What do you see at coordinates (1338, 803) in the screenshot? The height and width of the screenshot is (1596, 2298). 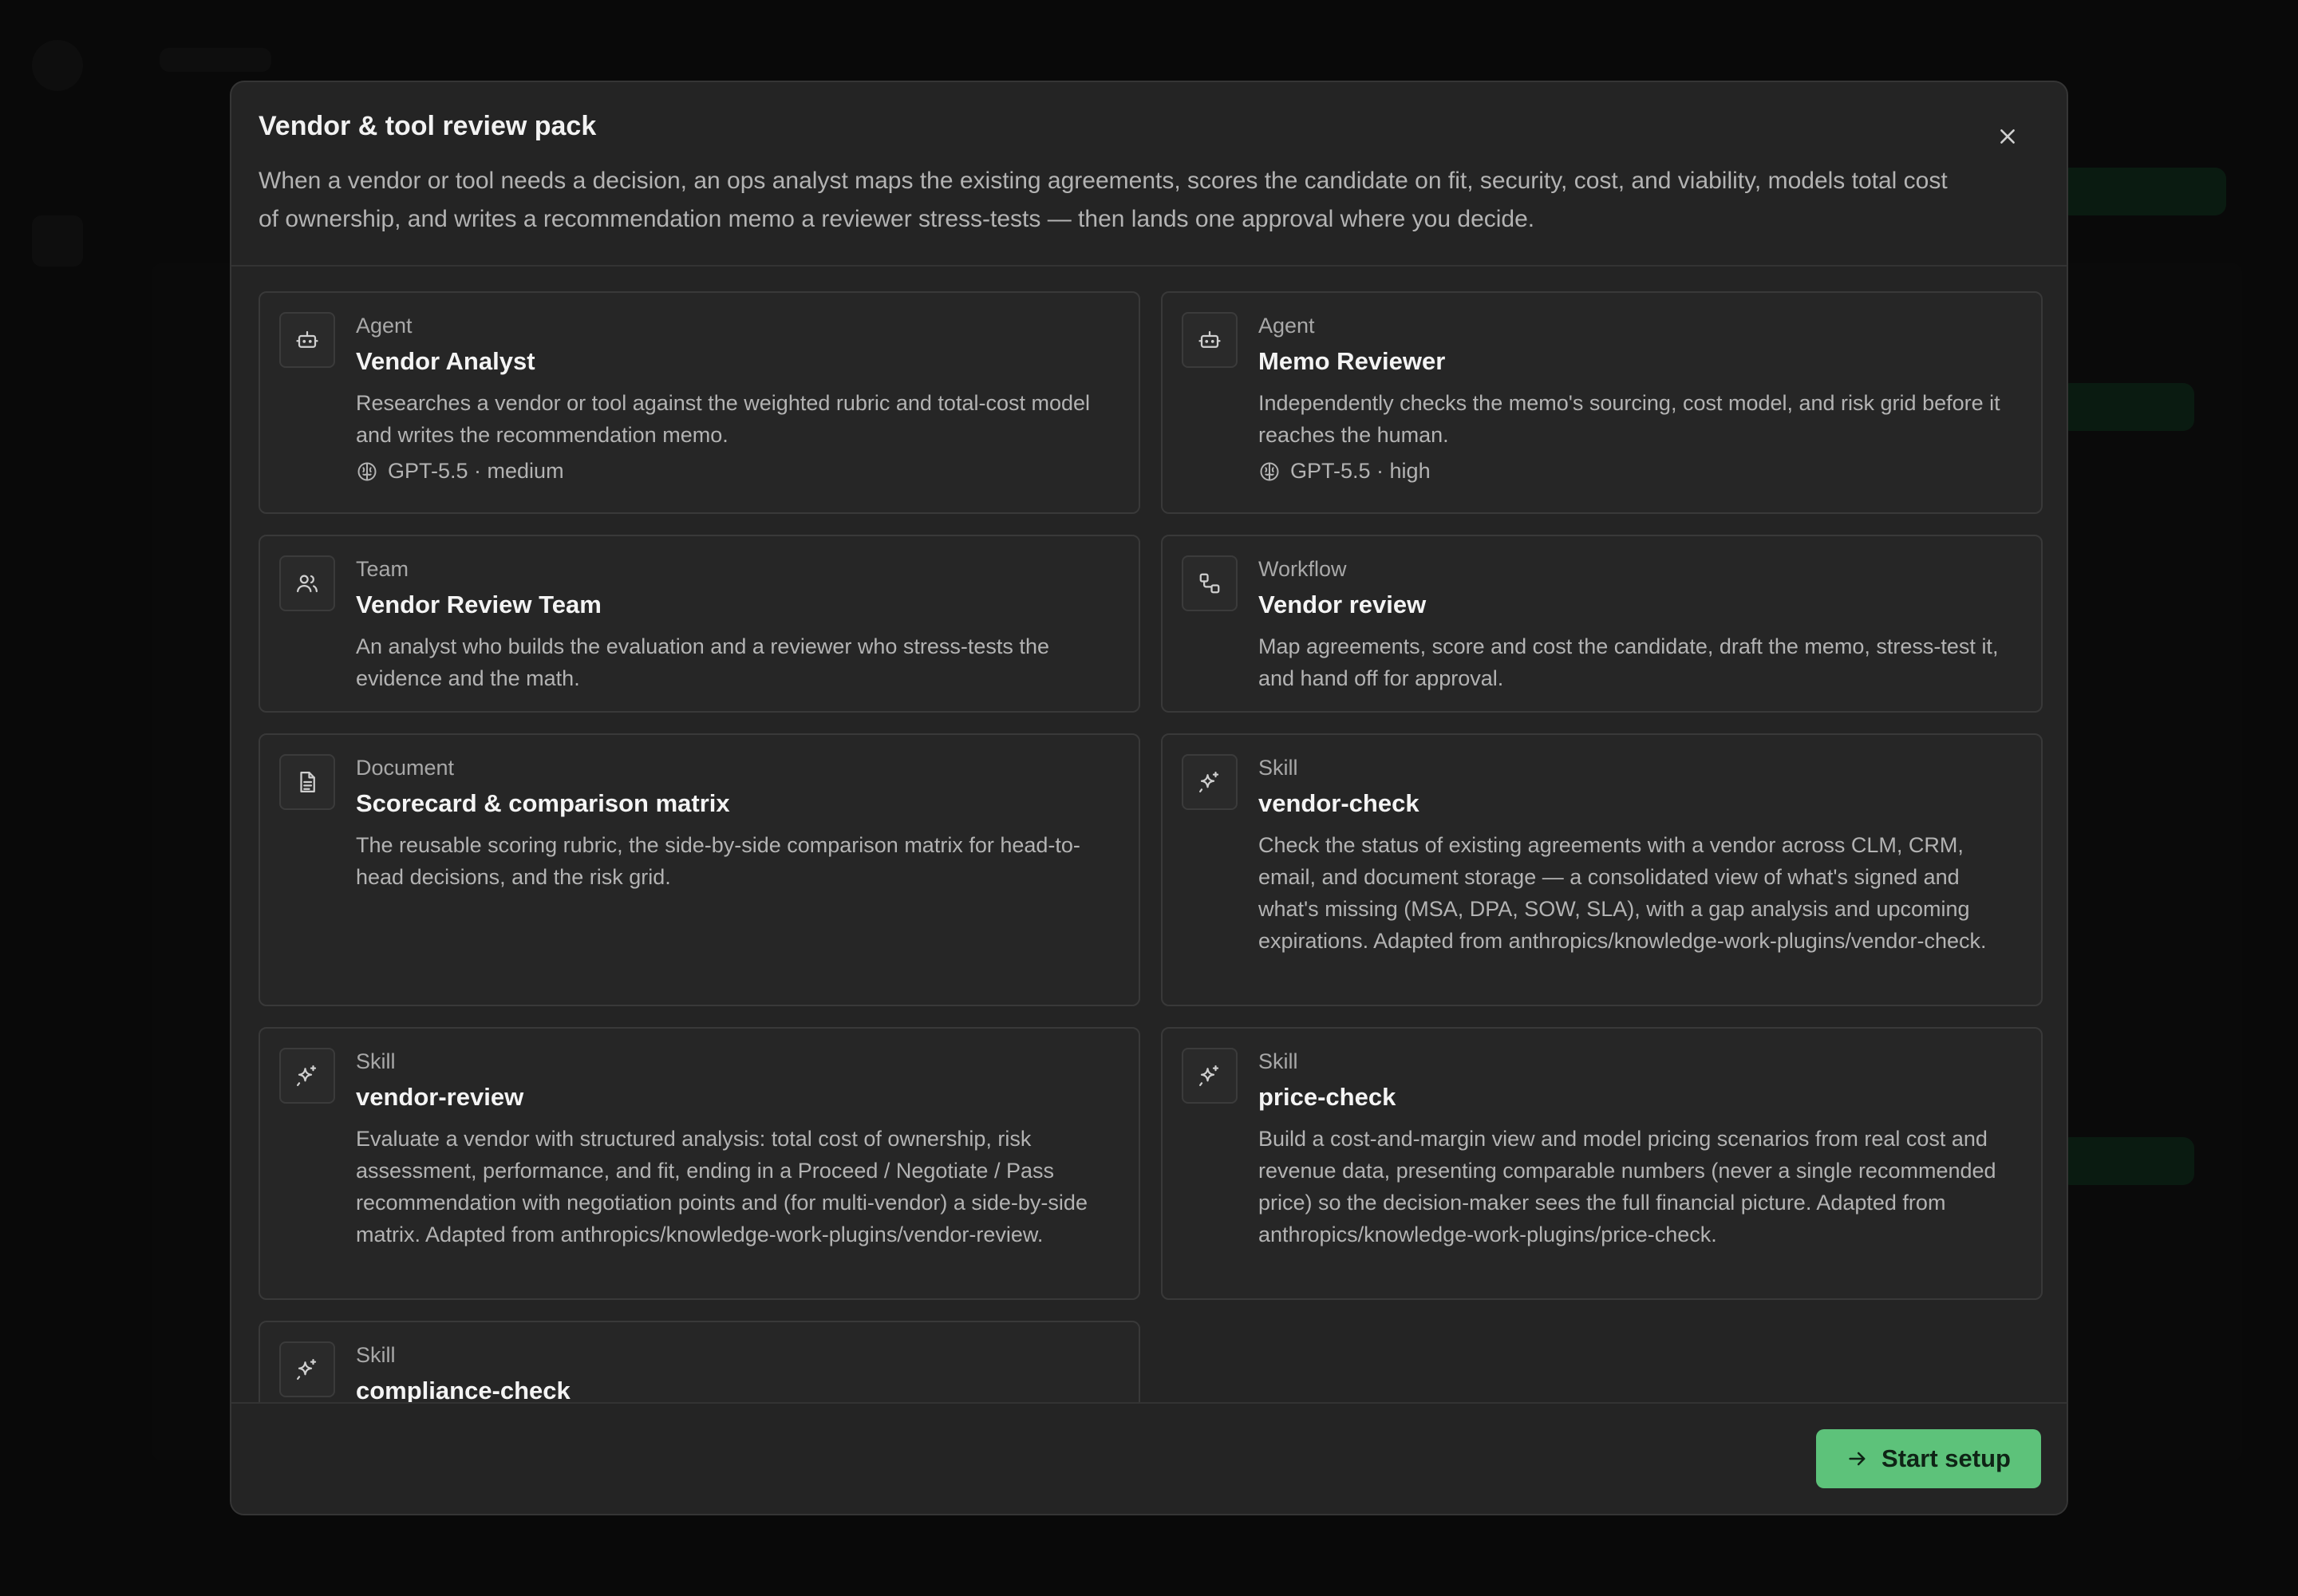 I see `item-name: vendor-check` at bounding box center [1338, 803].